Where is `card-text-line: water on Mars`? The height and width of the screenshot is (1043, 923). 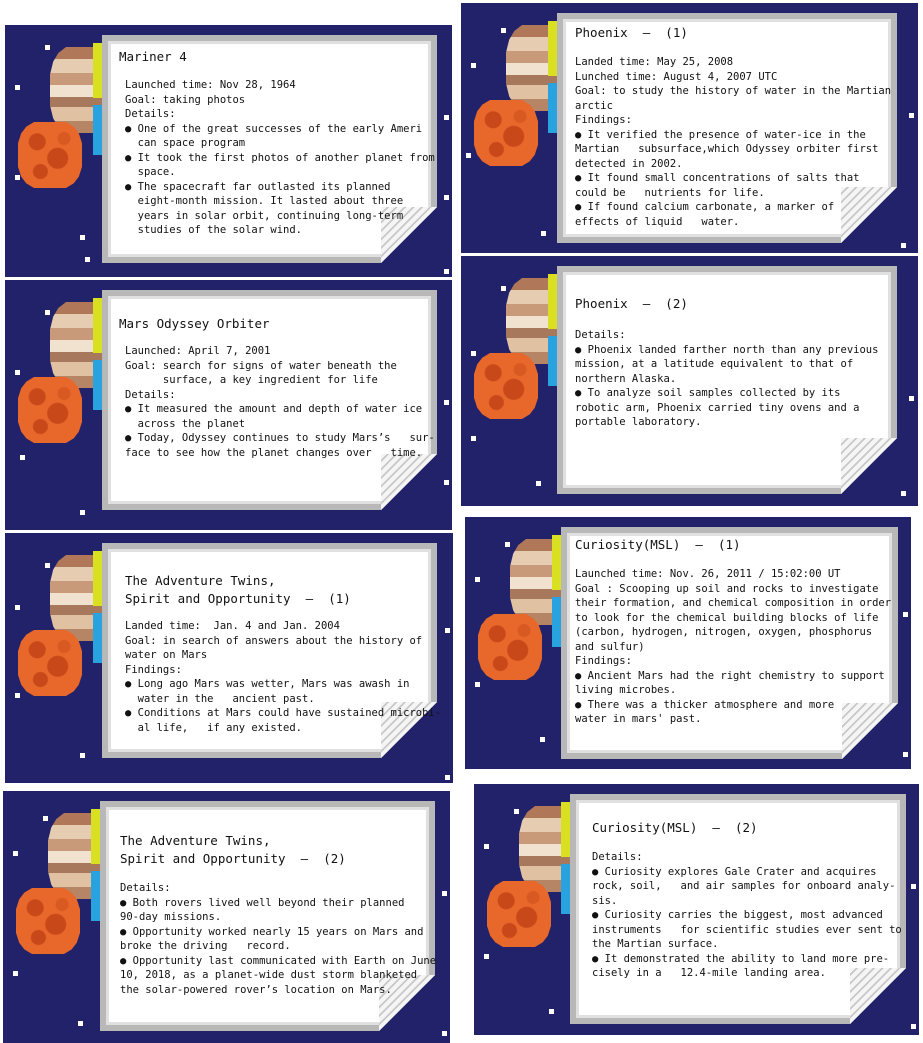 card-text-line: water on Mars is located at coordinates (166, 655).